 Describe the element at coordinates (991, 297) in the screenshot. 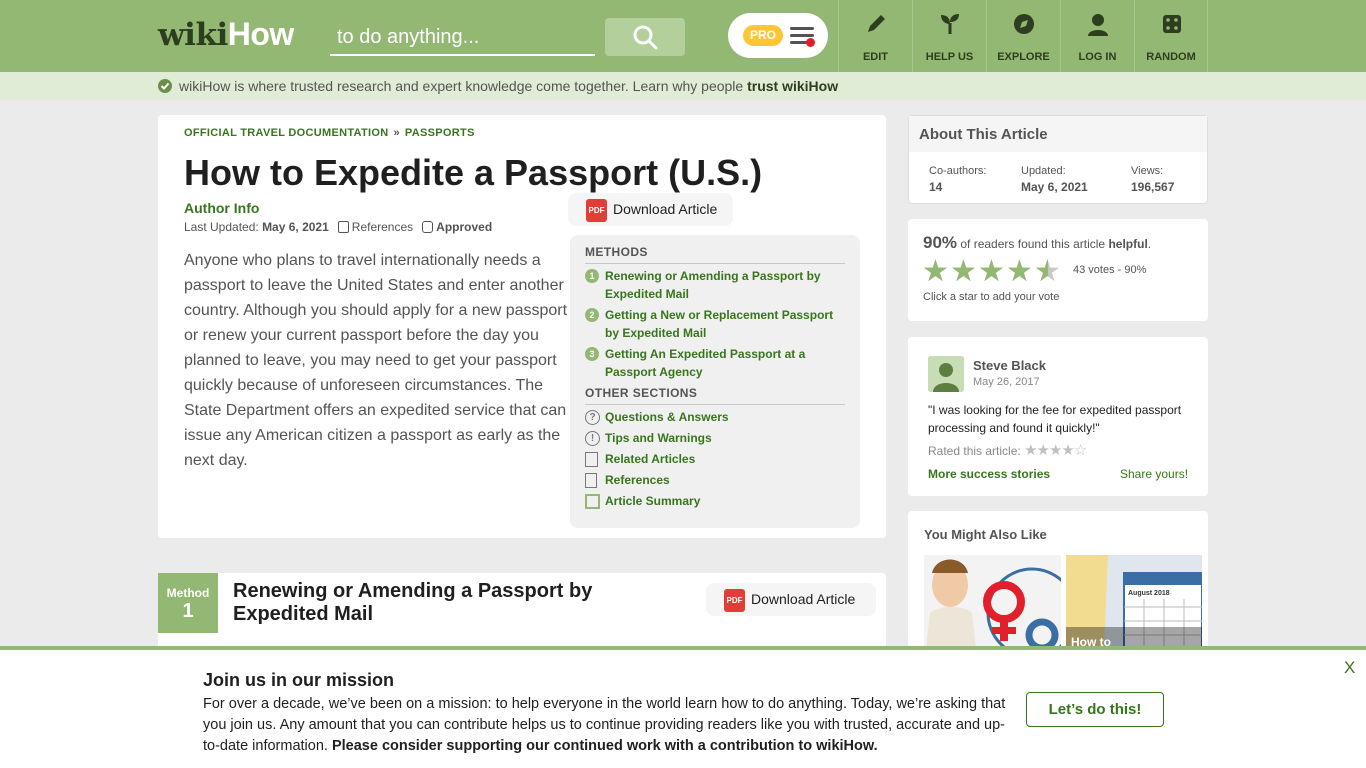

I see `vote-hint: Click a star to add your vote` at that location.